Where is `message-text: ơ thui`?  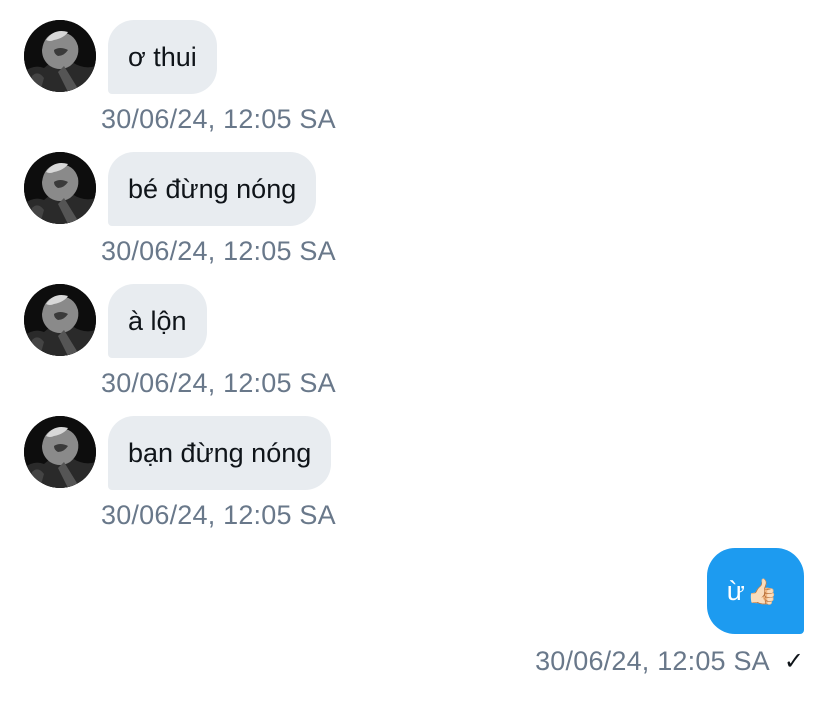
message-text: ơ thui is located at coordinates (162, 57).